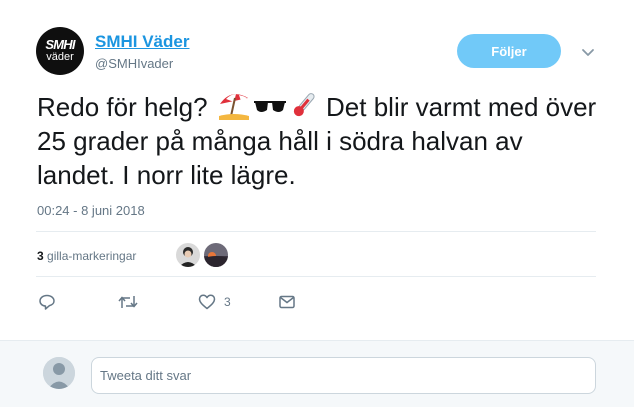  What do you see at coordinates (316, 276) in the screenshot?
I see `divider-bottom` at bounding box center [316, 276].